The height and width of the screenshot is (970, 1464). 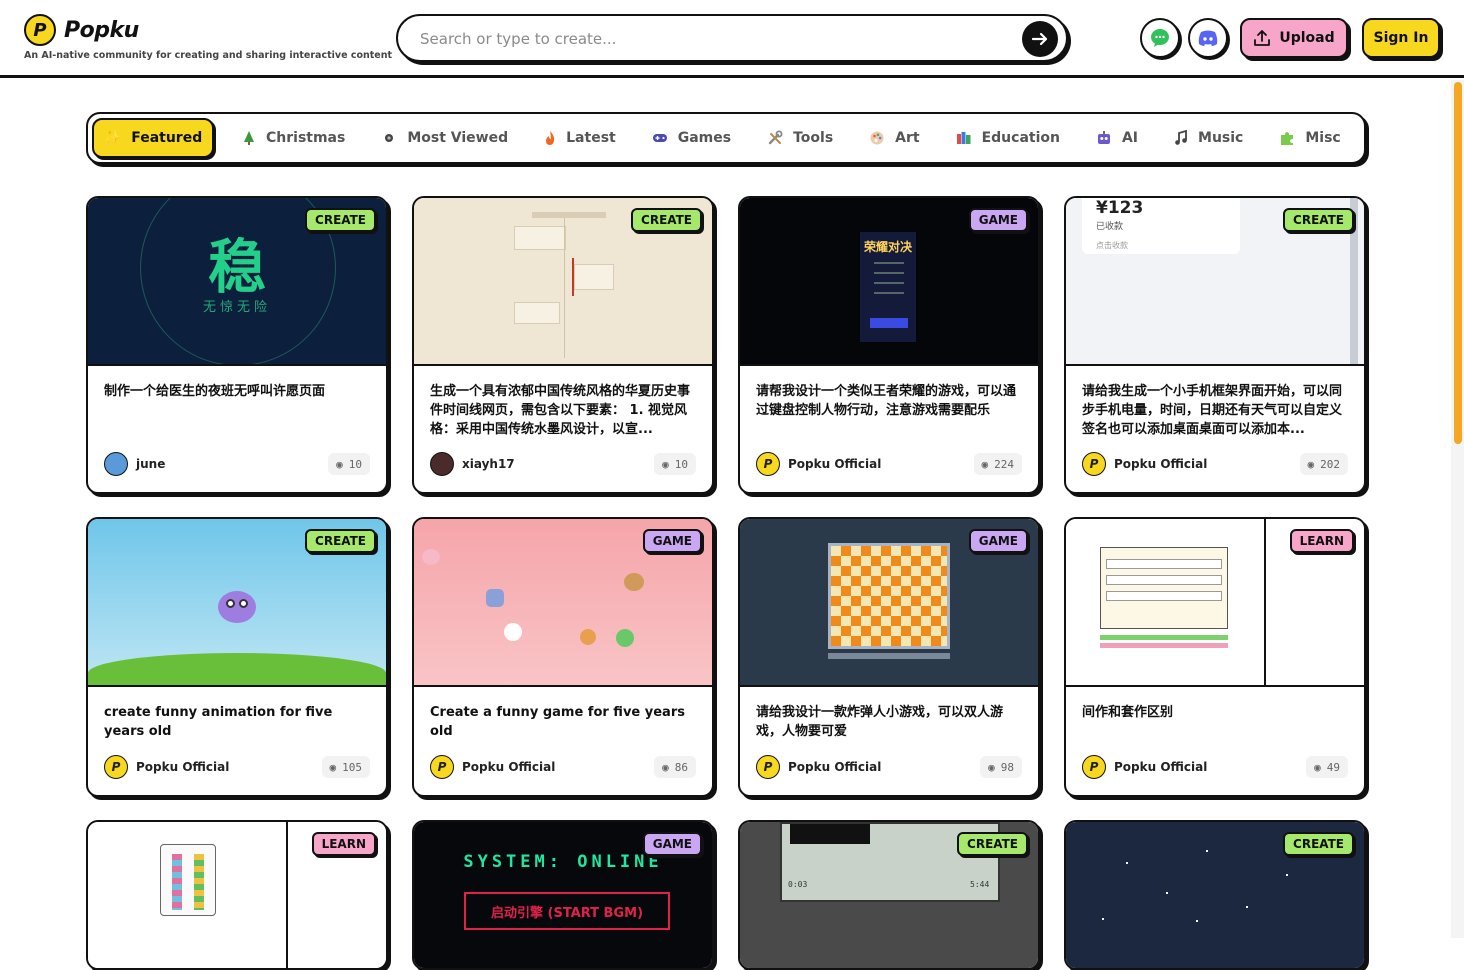 What do you see at coordinates (352, 767) in the screenshot?
I see `view-count-value: 105` at bounding box center [352, 767].